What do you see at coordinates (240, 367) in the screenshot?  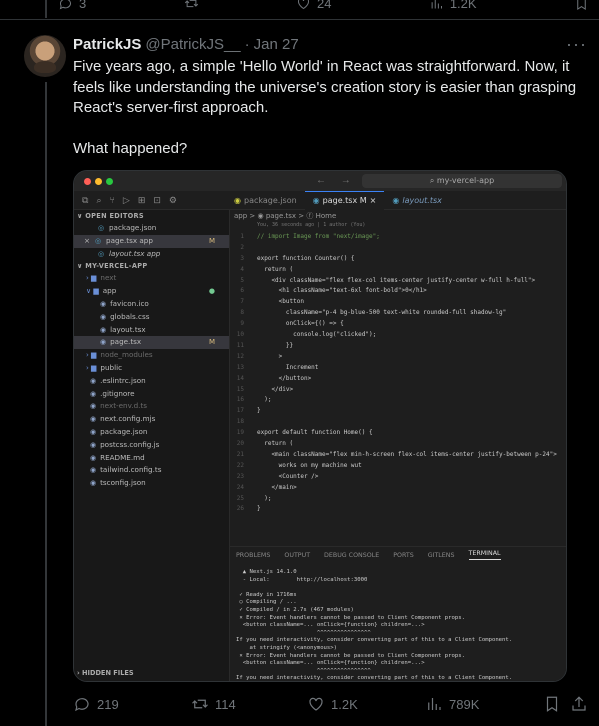 I see `line-number: 13` at bounding box center [240, 367].